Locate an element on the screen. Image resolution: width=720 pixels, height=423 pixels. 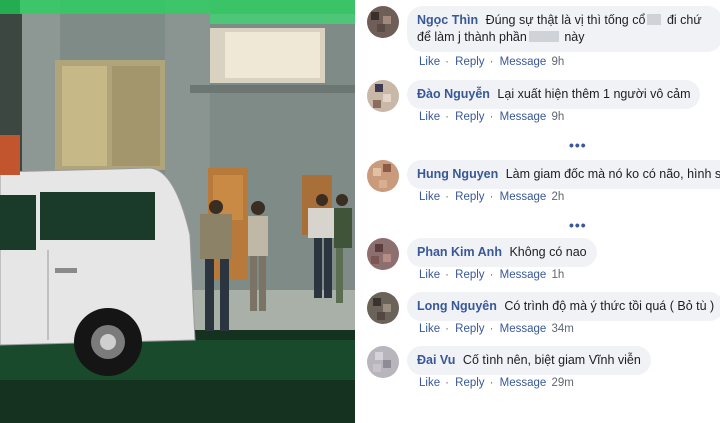
comment-text: Không có nao is located at coordinates (548, 252).